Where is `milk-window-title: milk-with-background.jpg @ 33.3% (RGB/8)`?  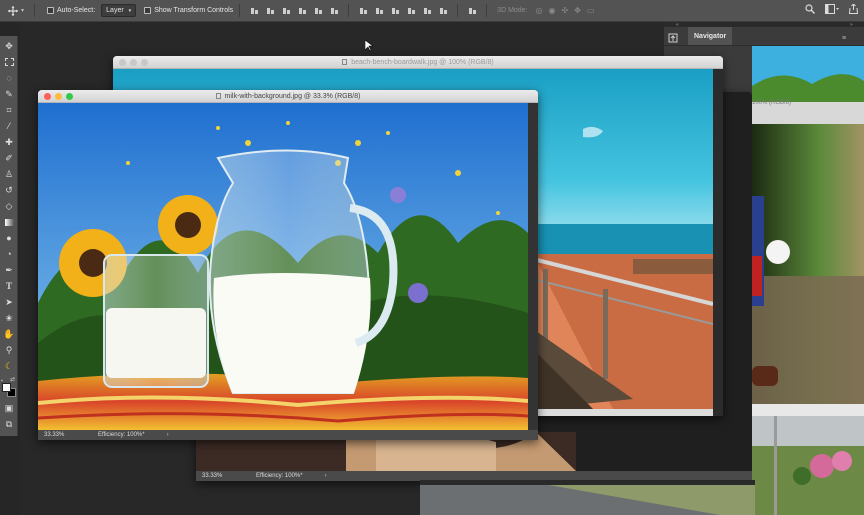 milk-window-title: milk-with-background.jpg @ 33.3% (RGB/8) is located at coordinates (292, 96).